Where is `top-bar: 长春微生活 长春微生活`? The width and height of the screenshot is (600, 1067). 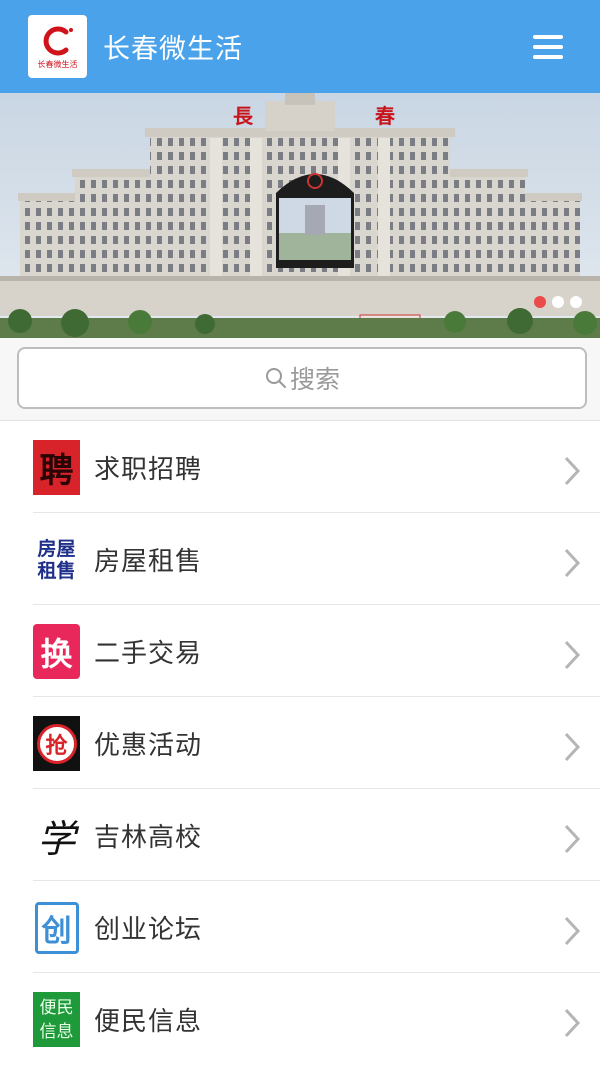 top-bar: 长春微生活 长春微生活 is located at coordinates (300, 46).